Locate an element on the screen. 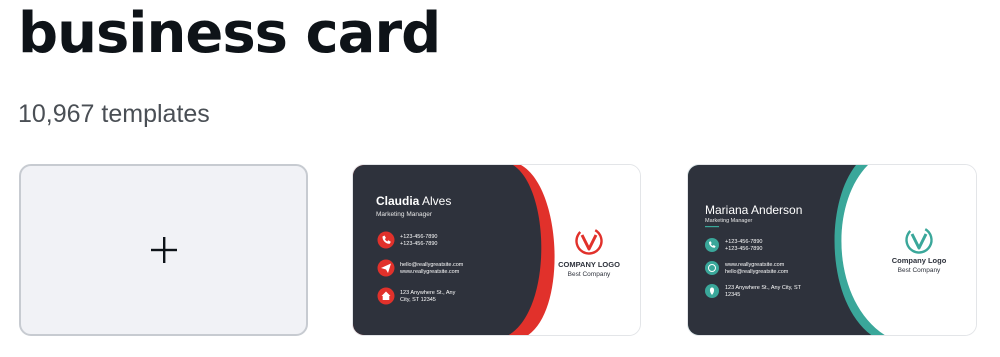 This screenshot has height=357, width=1000. card-name: Mariana Anderson is located at coordinates (753, 210).